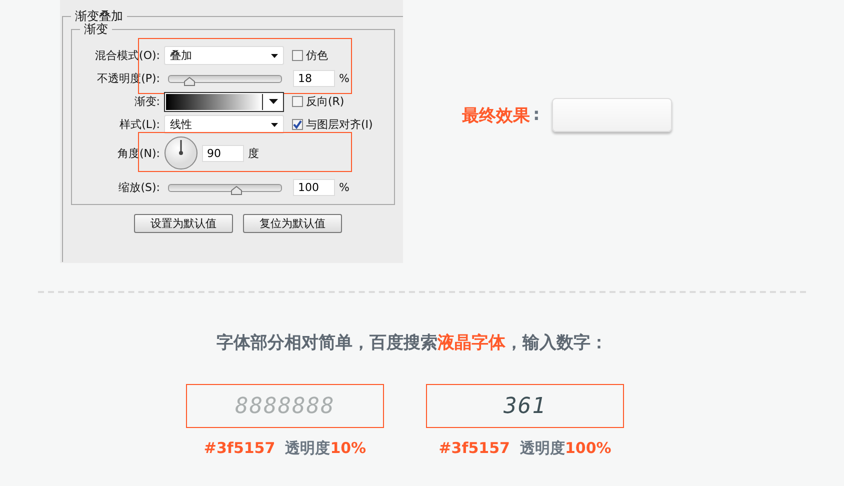  Describe the element at coordinates (224, 55) in the screenshot. I see `dropdown: 叠加` at that location.